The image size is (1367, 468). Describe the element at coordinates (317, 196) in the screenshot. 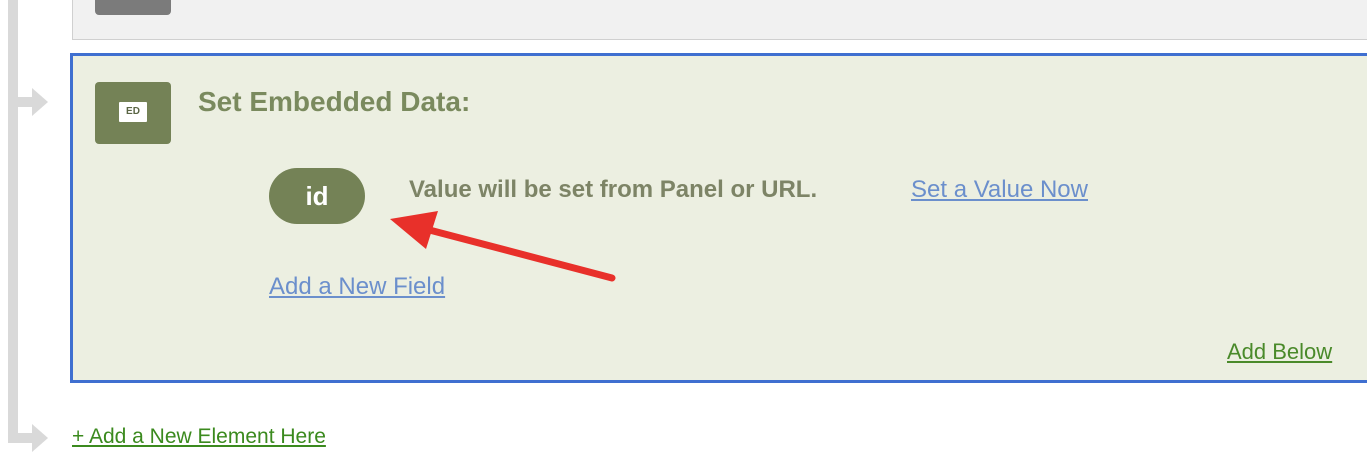

I see `embedded-field-name-pill: id` at that location.